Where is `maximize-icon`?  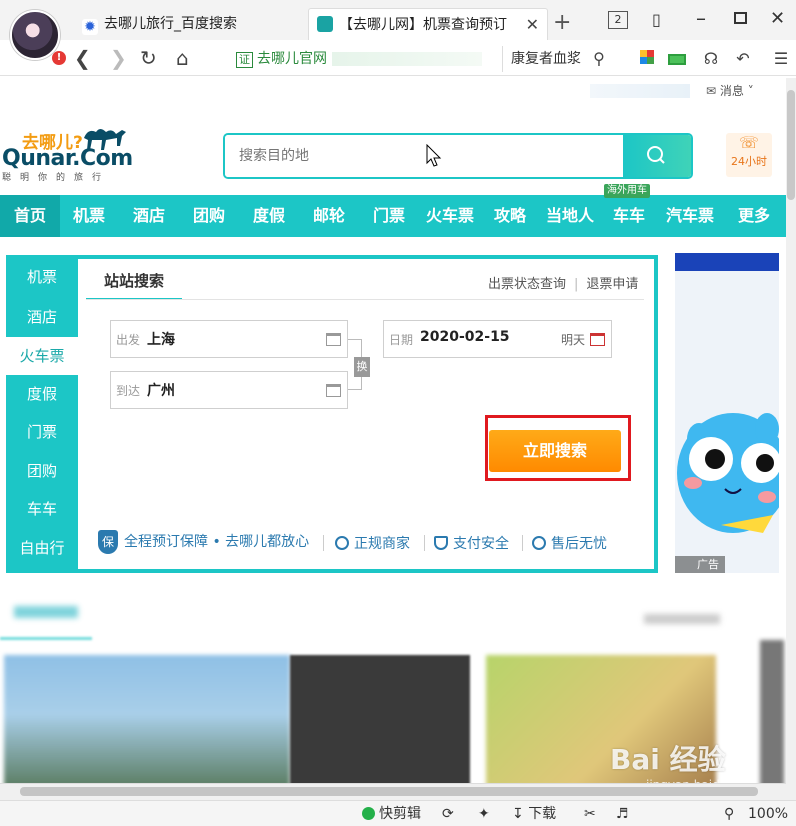 maximize-icon is located at coordinates (740, 18).